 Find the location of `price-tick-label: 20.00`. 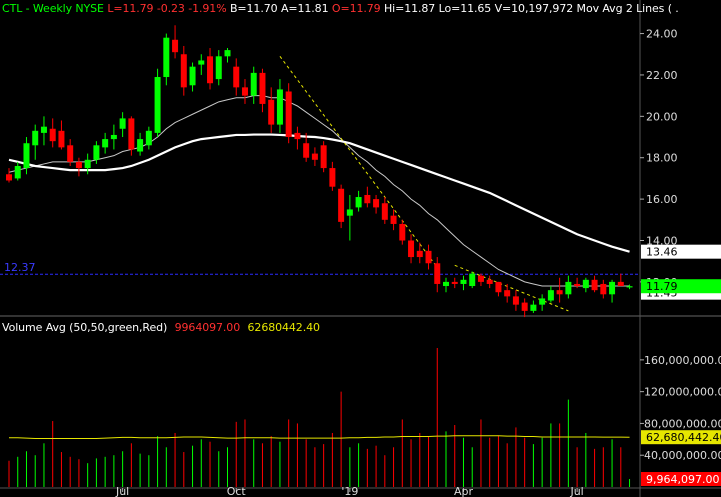

price-tick-label: 20.00 is located at coordinates (662, 116).